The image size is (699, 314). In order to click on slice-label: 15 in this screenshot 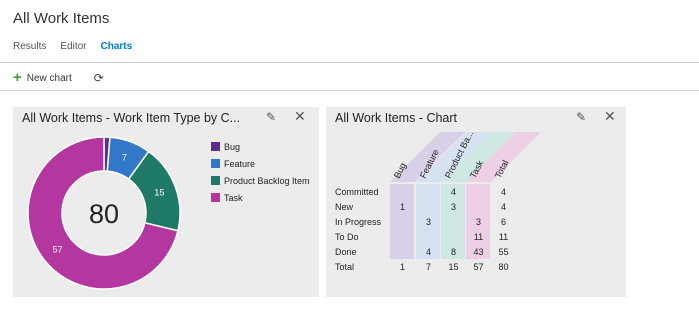, I will do `click(159, 193)`.